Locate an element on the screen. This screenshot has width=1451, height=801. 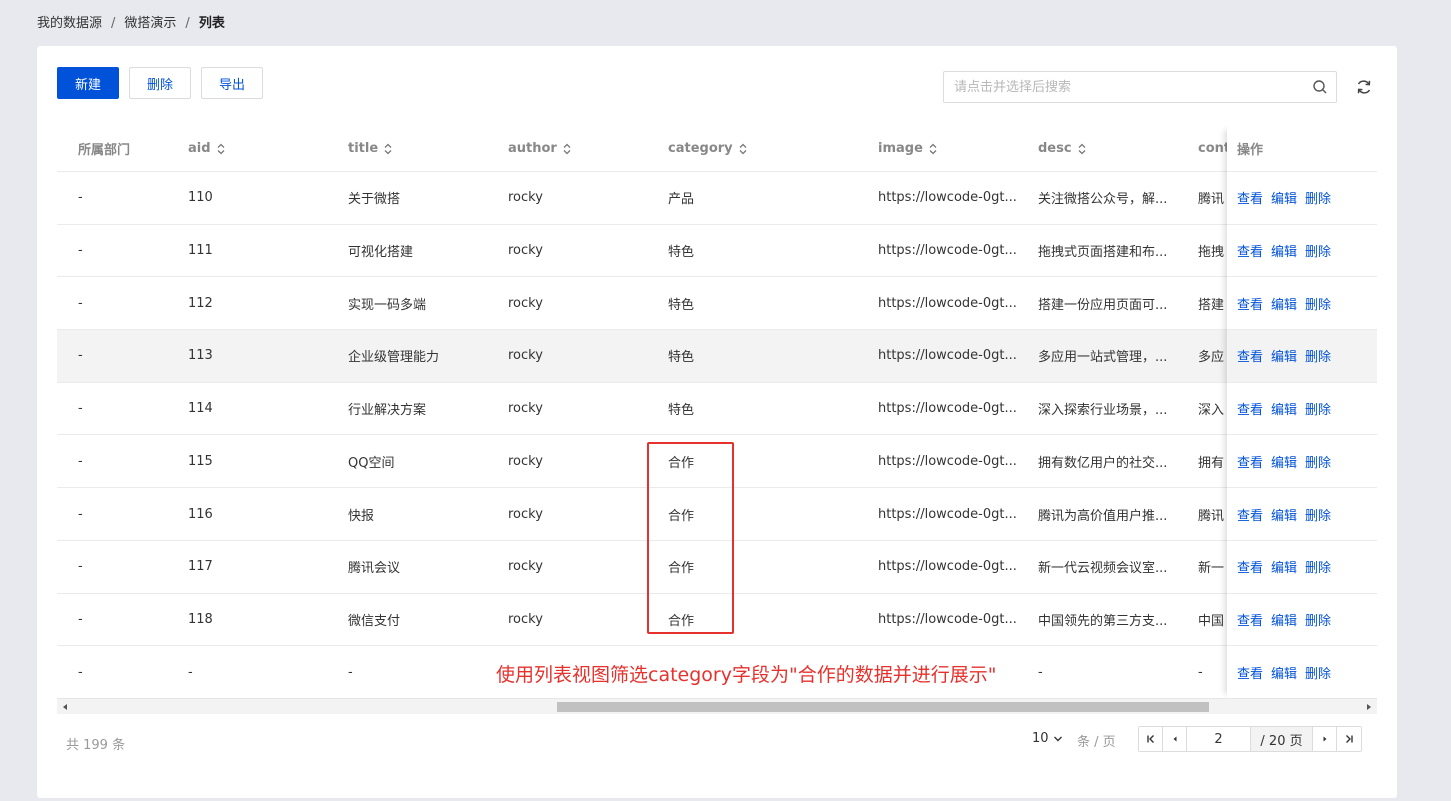
next-page-button is located at coordinates (1325, 739).